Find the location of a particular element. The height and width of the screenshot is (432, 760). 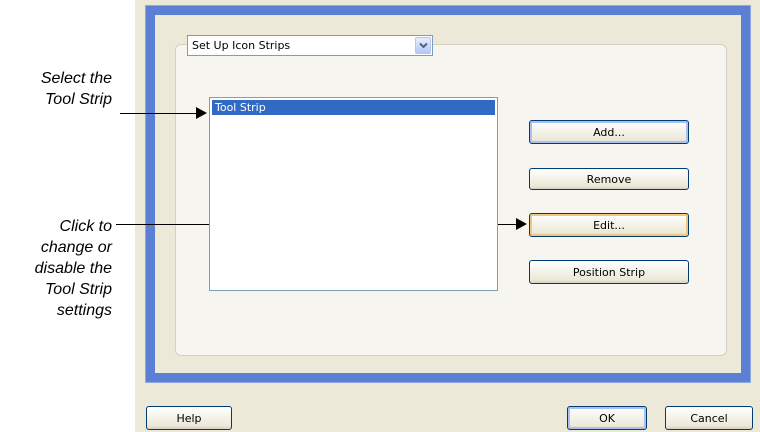

arrow-select-head is located at coordinates (201, 113).